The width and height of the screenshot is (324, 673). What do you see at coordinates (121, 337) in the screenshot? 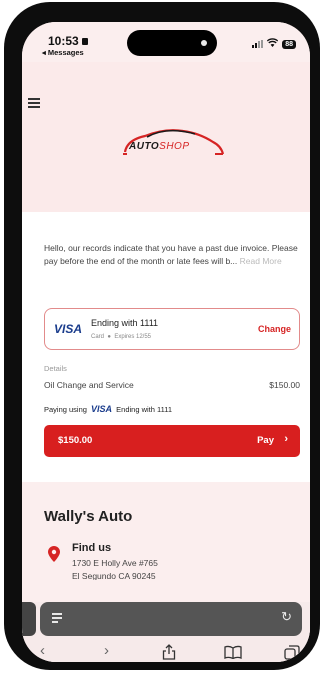
I see `card-meta: Card ● Expires 12/55` at bounding box center [121, 337].